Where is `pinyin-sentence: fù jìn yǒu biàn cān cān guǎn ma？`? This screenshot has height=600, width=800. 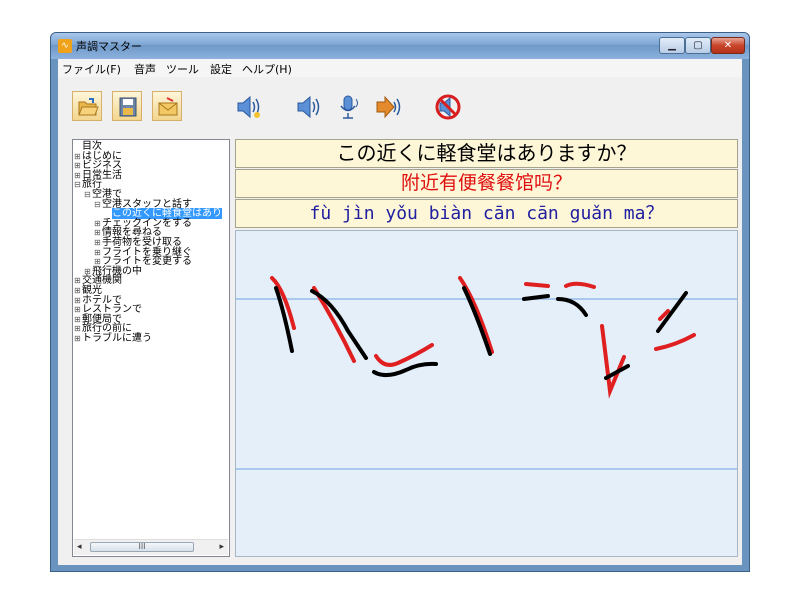 pinyin-sentence: fù jìn yǒu biàn cān cān guǎn ma？ is located at coordinates (486, 213).